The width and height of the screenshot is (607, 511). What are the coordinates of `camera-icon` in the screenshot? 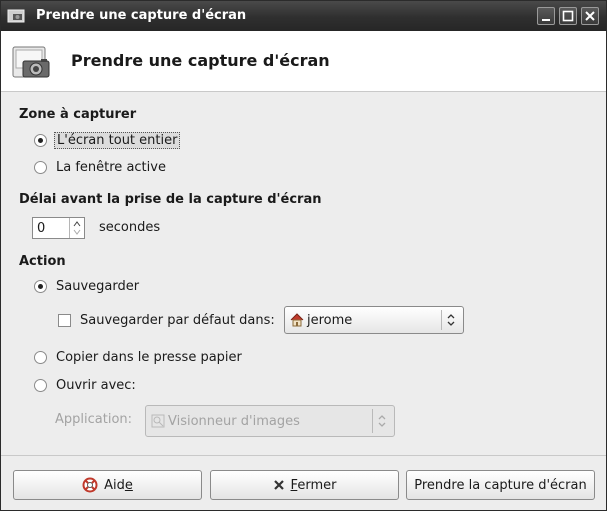 It's located at (31, 62).